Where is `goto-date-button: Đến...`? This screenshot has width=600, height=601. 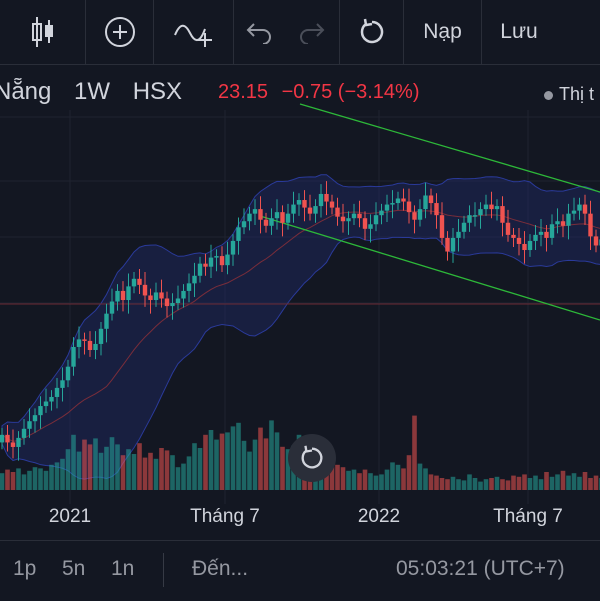
goto-date-button: Đến... is located at coordinates (220, 569).